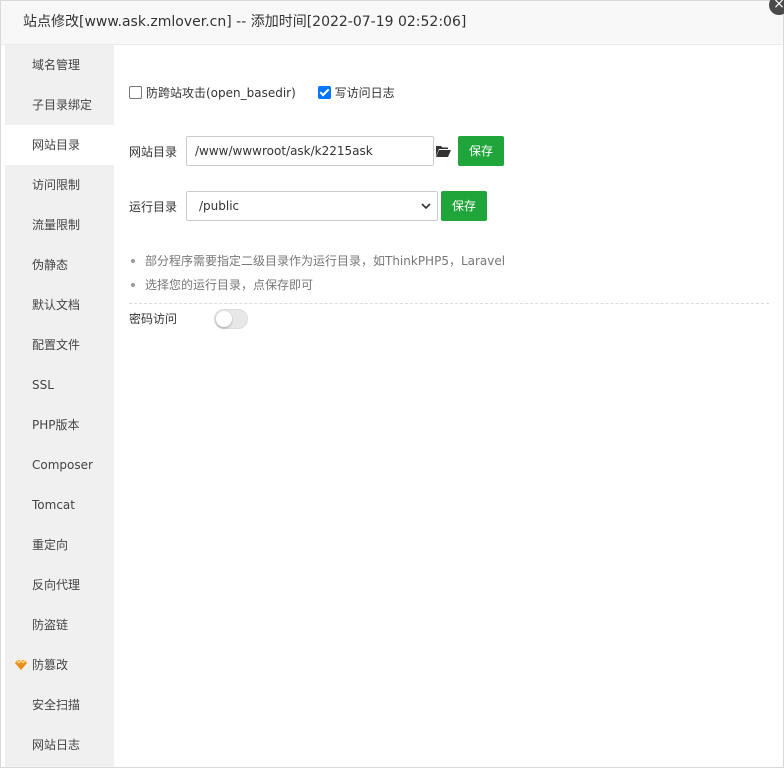 This screenshot has width=784, height=768. Describe the element at coordinates (219, 206) in the screenshot. I see `run-dir-selected-value: /public` at that location.